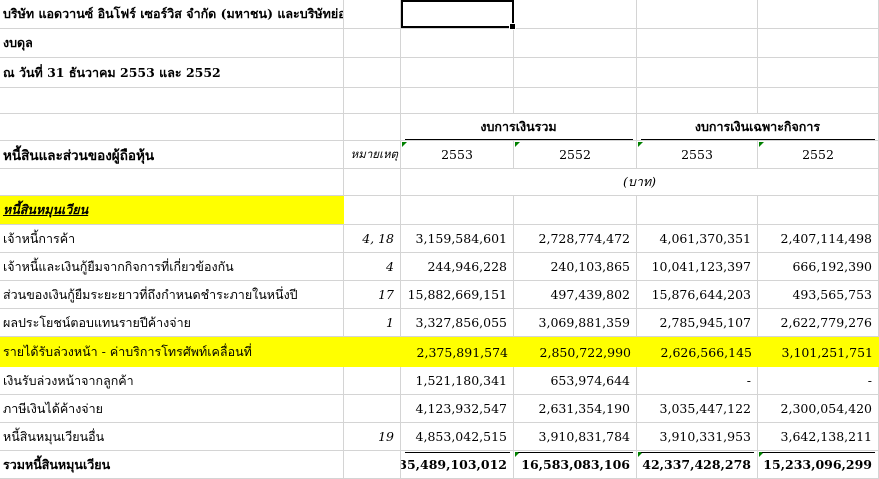 This screenshot has height=479, width=879. What do you see at coordinates (372, 239) in the screenshot?
I see `row-note: 4, 18` at bounding box center [372, 239].